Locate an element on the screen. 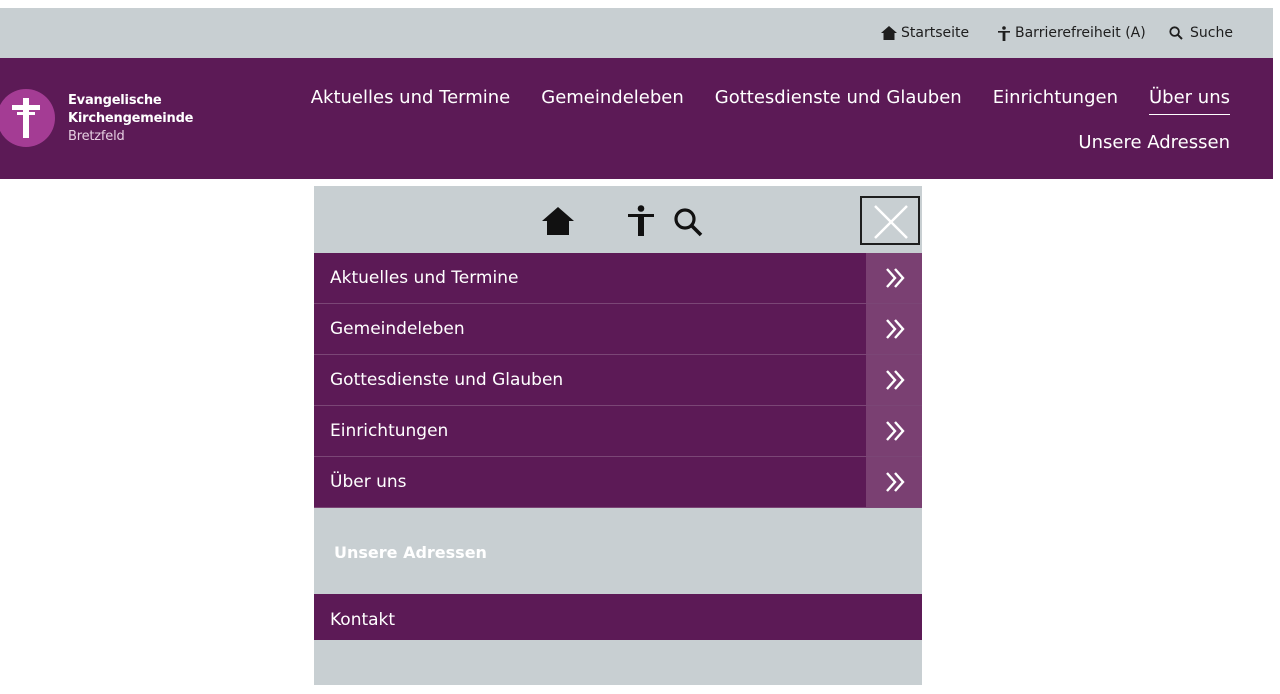  kontakt-label: Kontakt is located at coordinates (363, 620).